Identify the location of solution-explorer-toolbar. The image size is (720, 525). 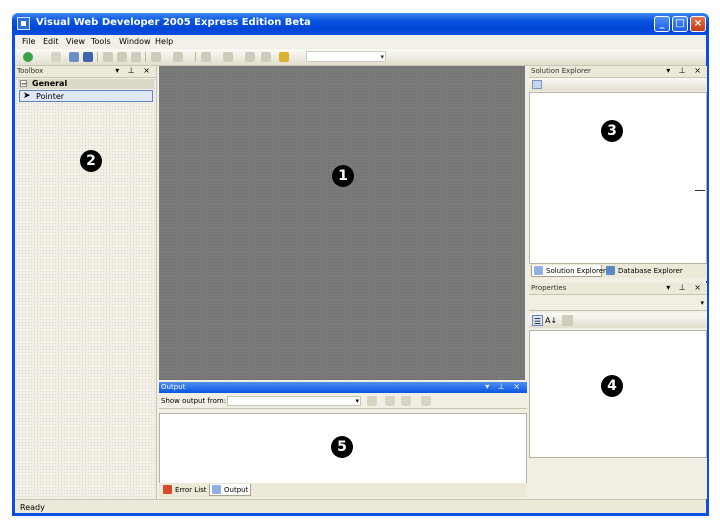
(618, 84).